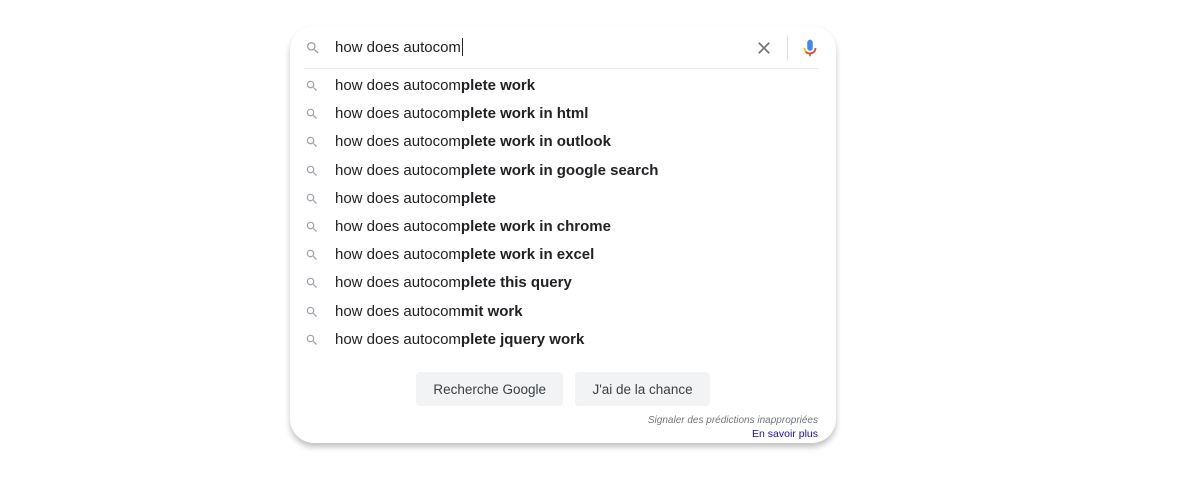  I want to click on suggestion-item: how does autocomplete work in excel, so click(563, 255).